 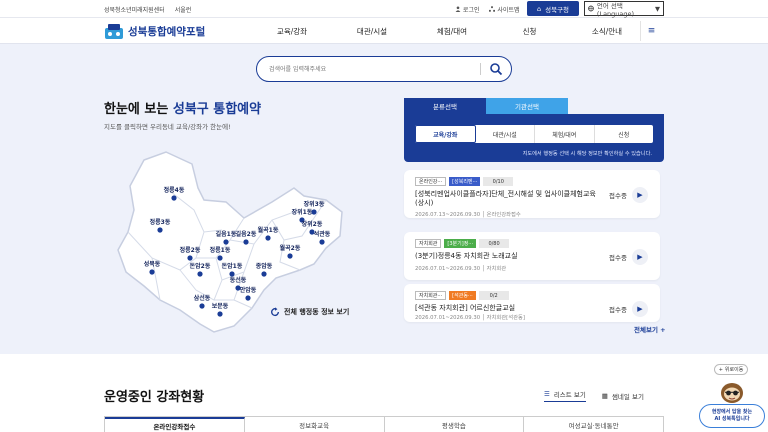 What do you see at coordinates (431, 181) in the screenshot?
I see `org-tag: 온라인강···` at bounding box center [431, 181].